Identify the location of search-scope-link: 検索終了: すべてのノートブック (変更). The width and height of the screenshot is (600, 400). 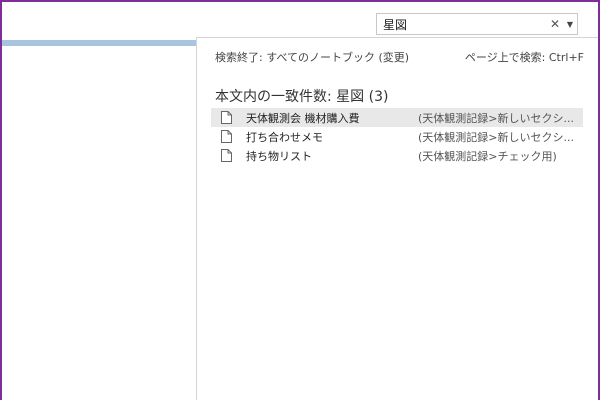
(312, 57).